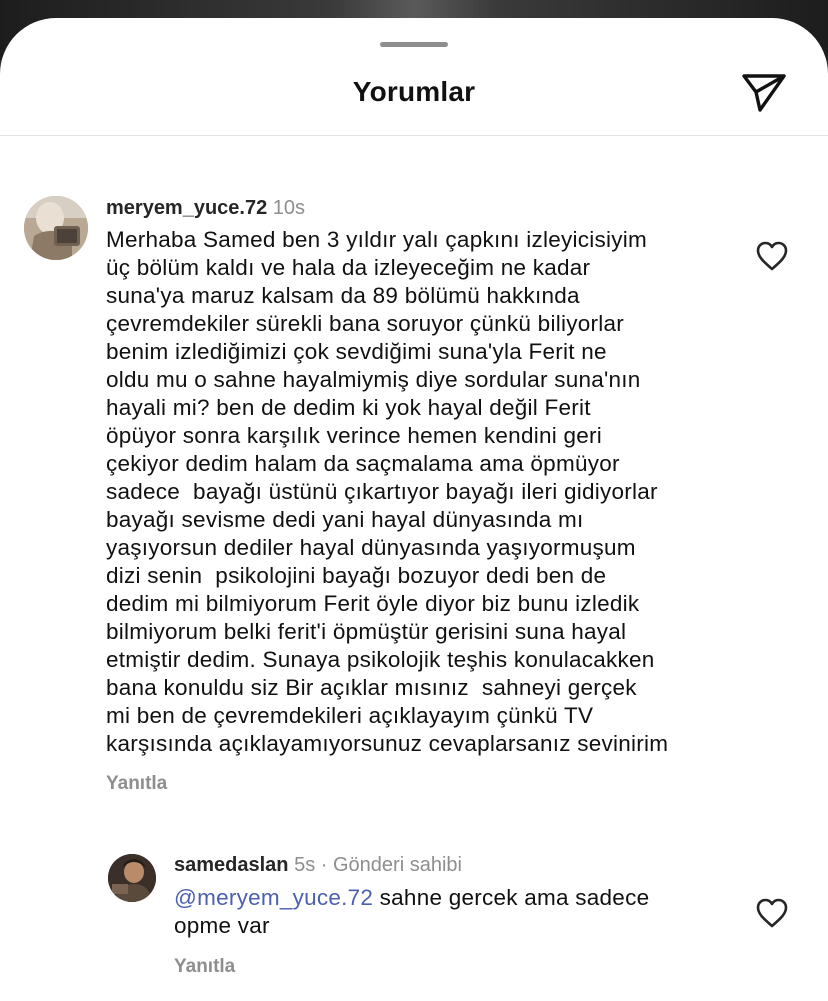 Image resolution: width=828 pixels, height=1001 pixels. What do you see at coordinates (222, 925) in the screenshot?
I see `reply-text-line2: opme var` at bounding box center [222, 925].